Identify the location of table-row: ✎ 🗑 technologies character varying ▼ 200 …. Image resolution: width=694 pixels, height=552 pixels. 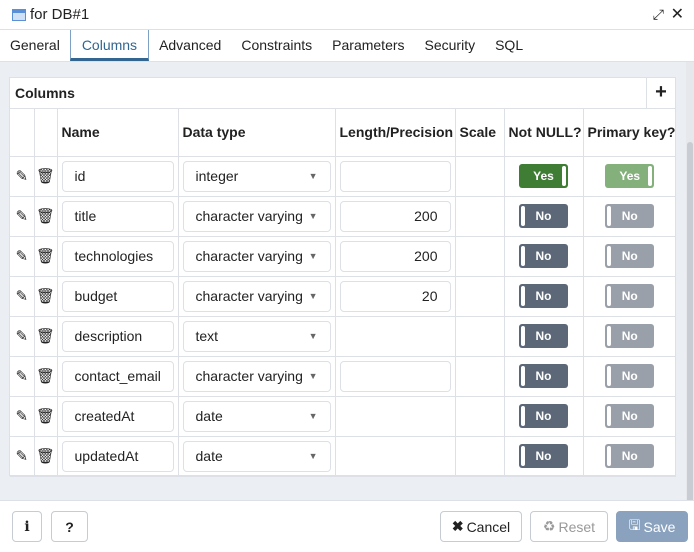
(343, 256).